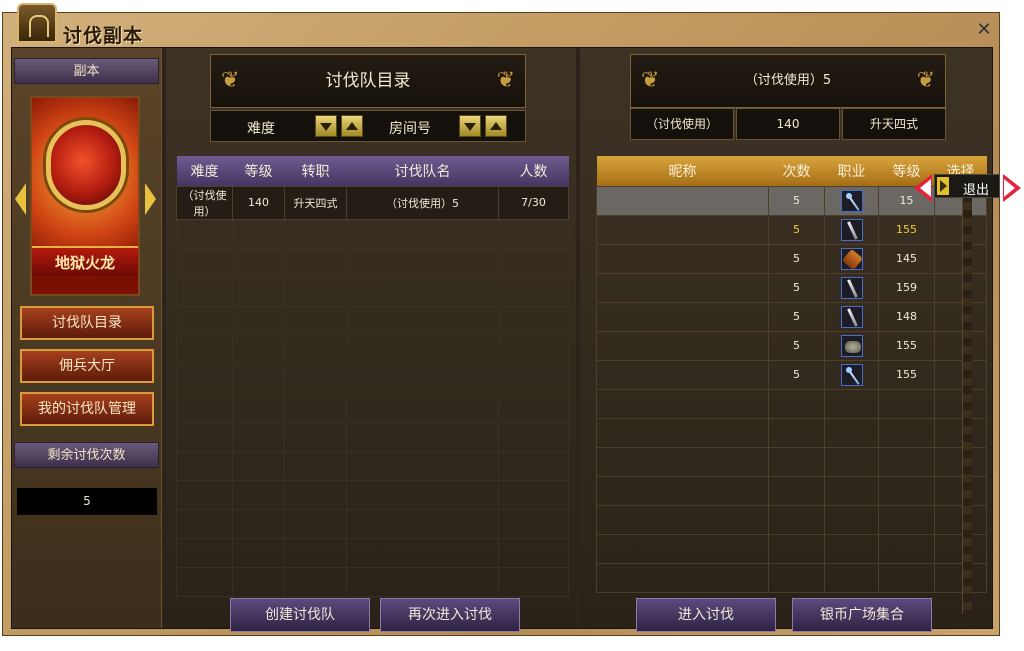 This screenshot has width=1024, height=651. What do you see at coordinates (984, 30) in the screenshot?
I see `close-icon: ✕` at bounding box center [984, 30].